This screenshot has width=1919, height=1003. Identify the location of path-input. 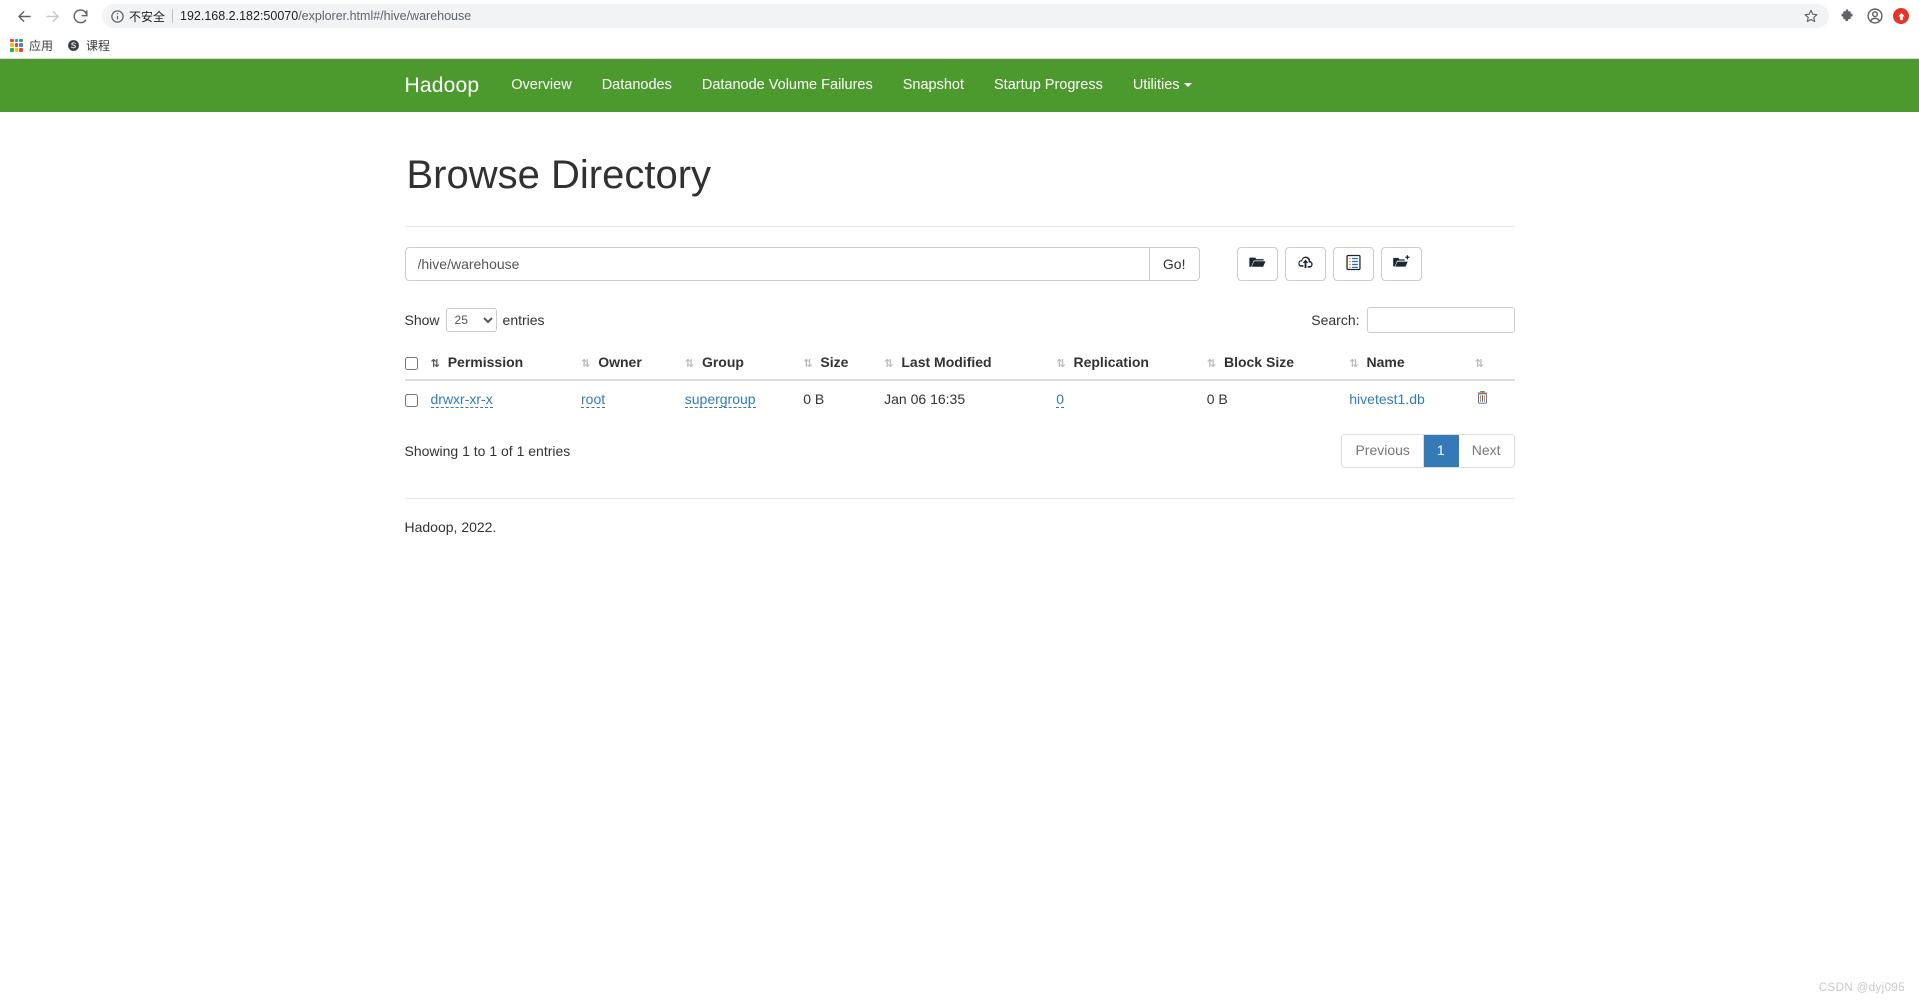
(776, 264).